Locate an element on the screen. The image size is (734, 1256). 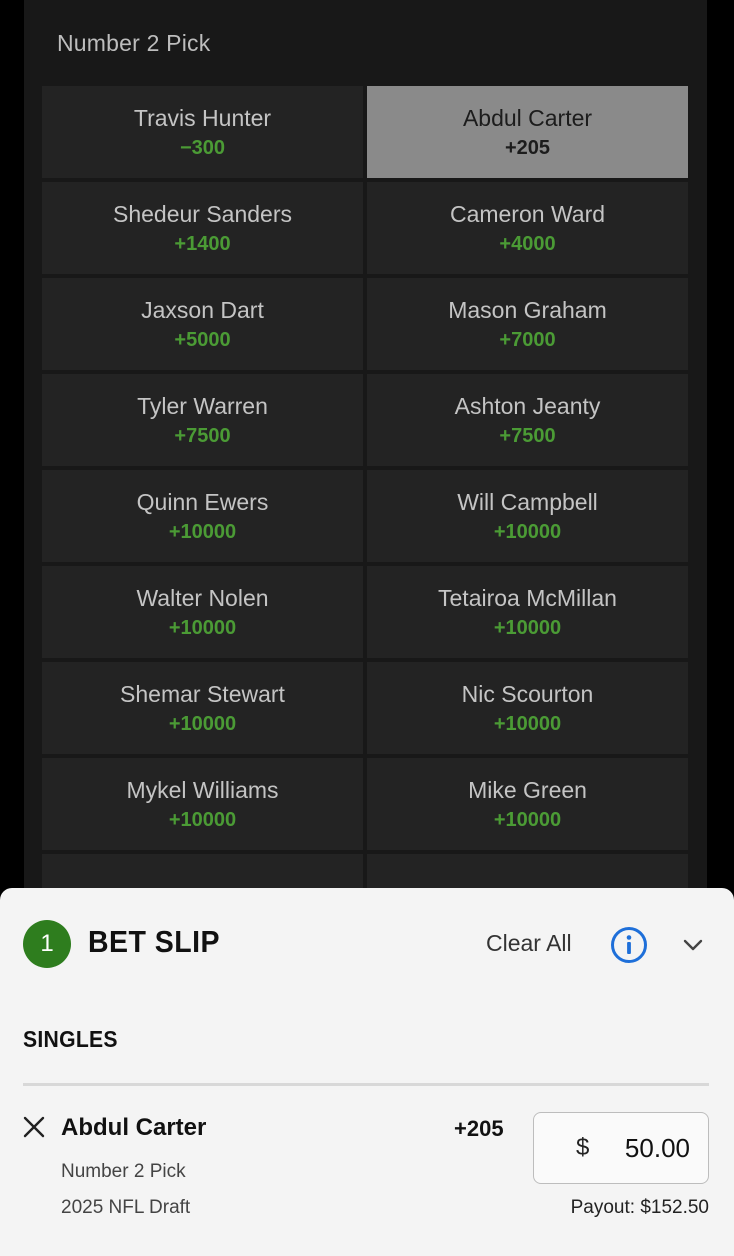
option-odds: +7000 is located at coordinates (527, 340).